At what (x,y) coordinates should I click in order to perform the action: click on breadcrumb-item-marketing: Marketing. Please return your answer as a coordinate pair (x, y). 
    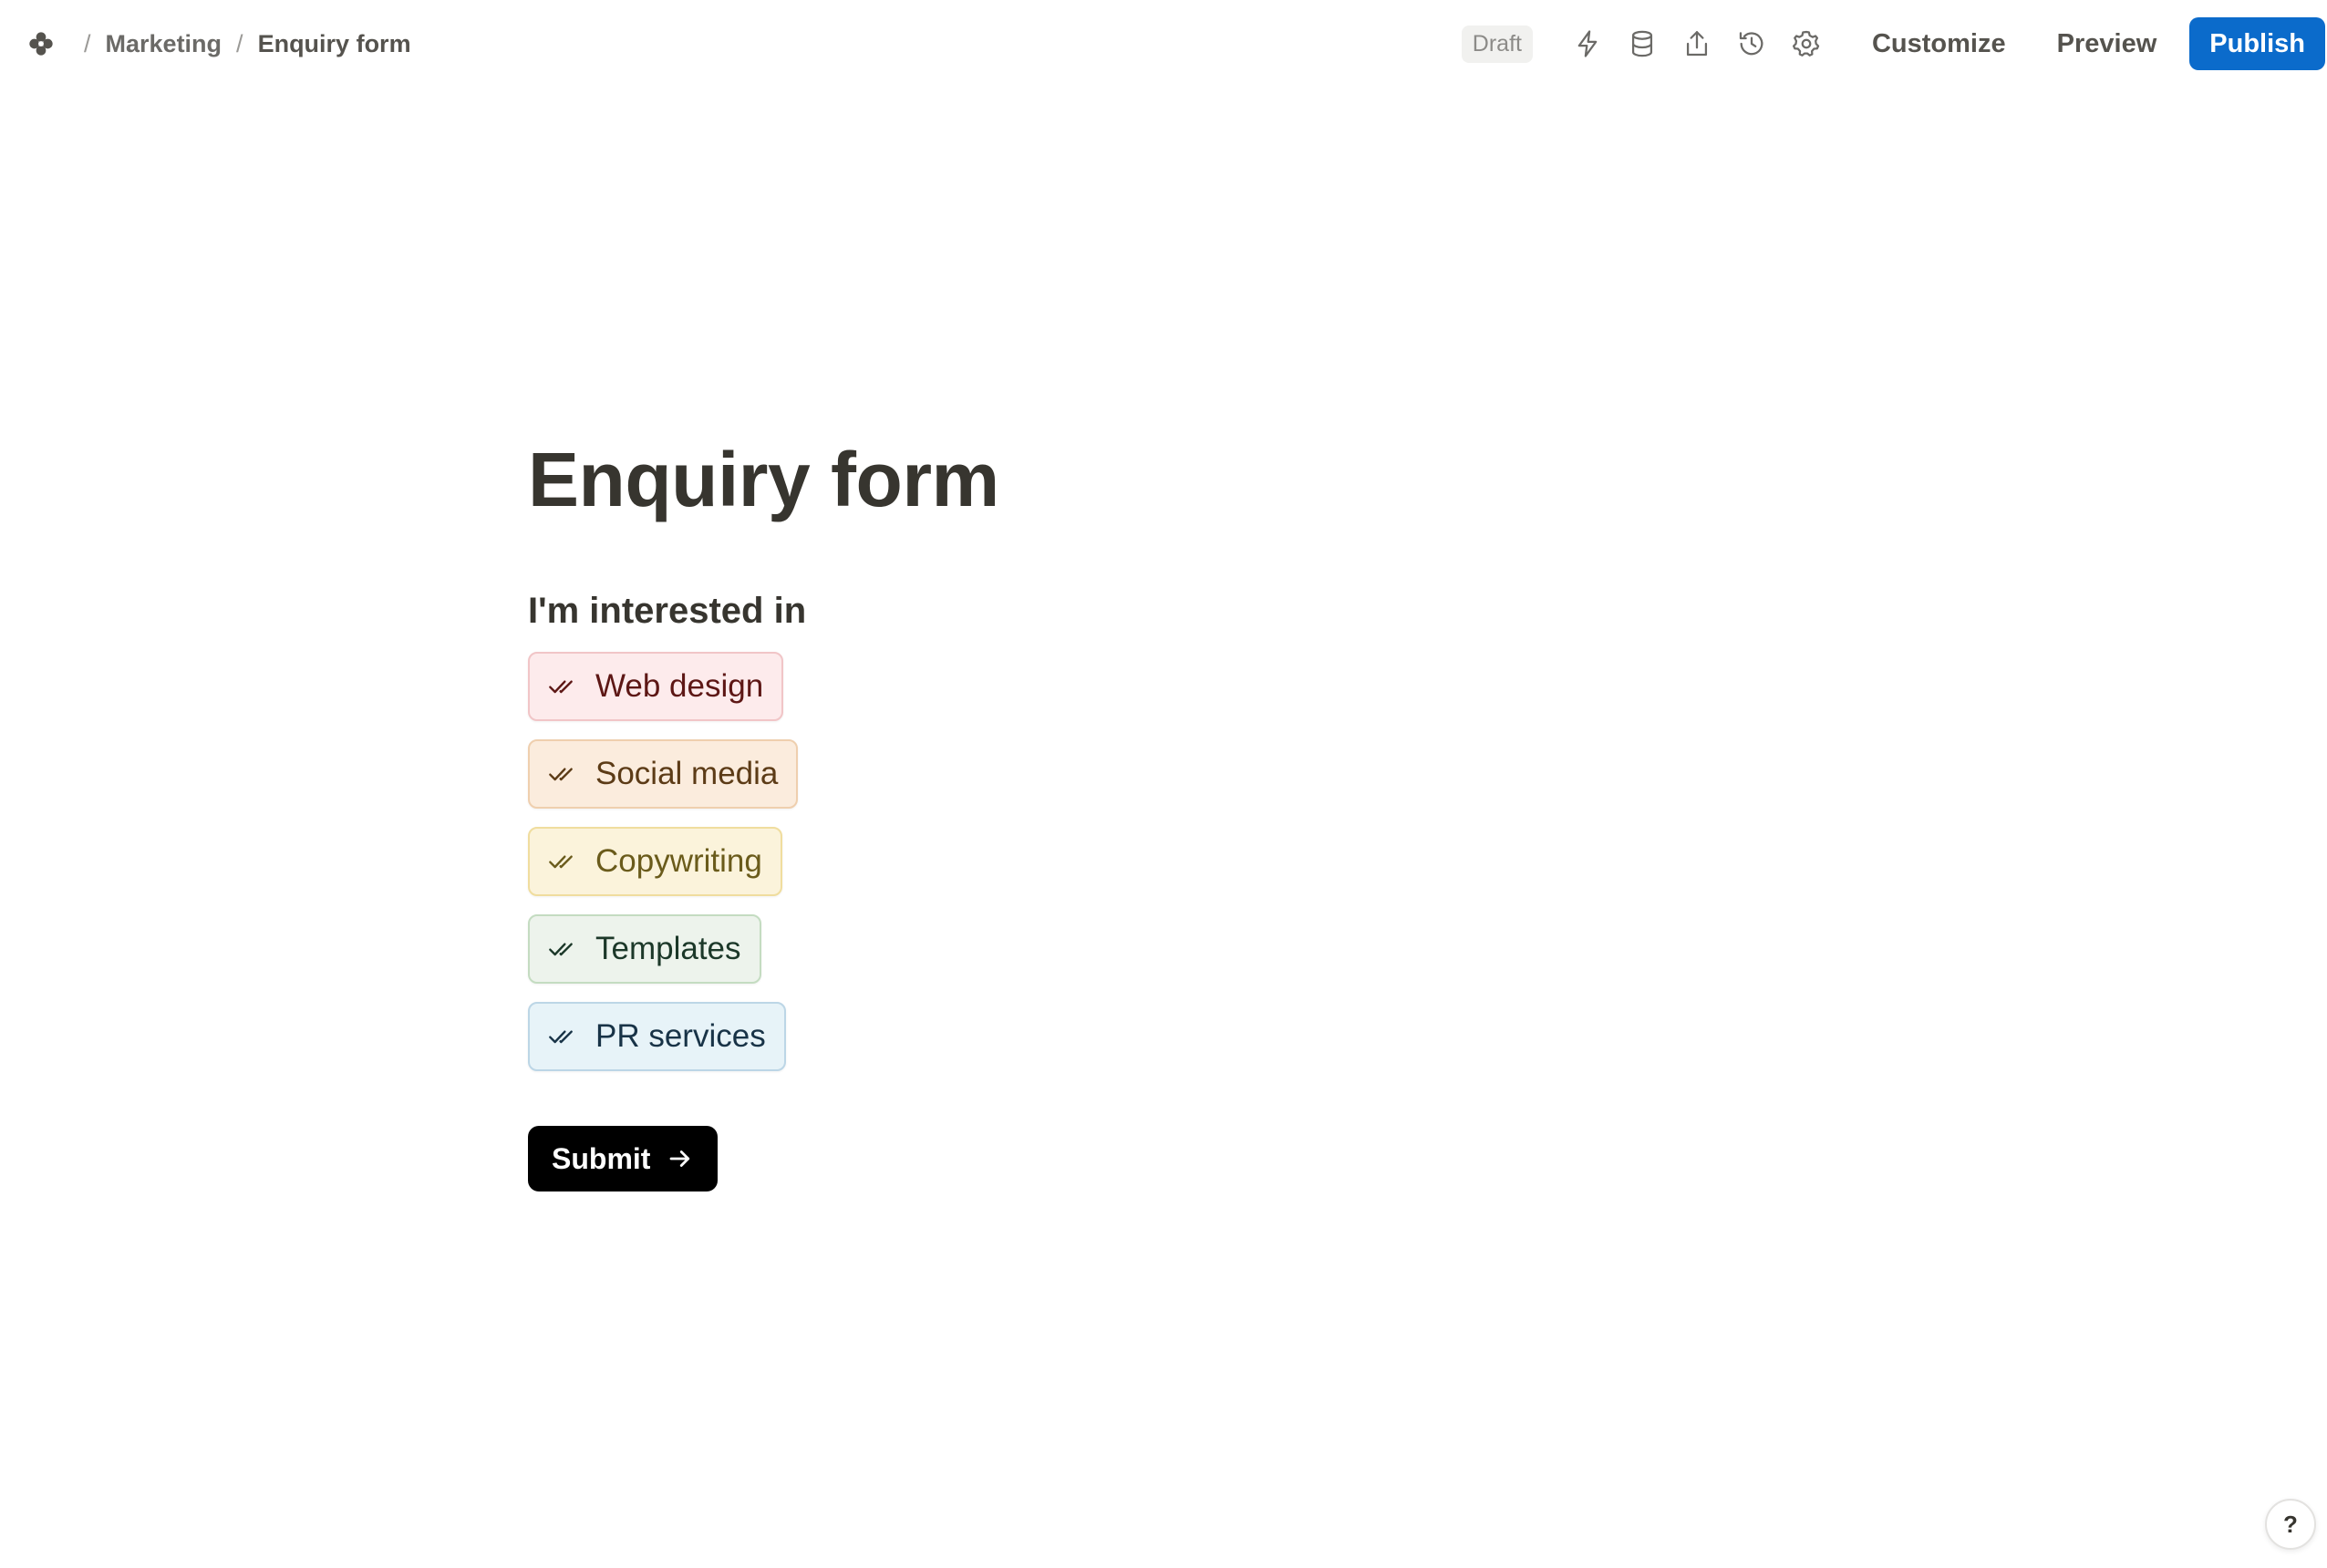
    Looking at the image, I should click on (164, 44).